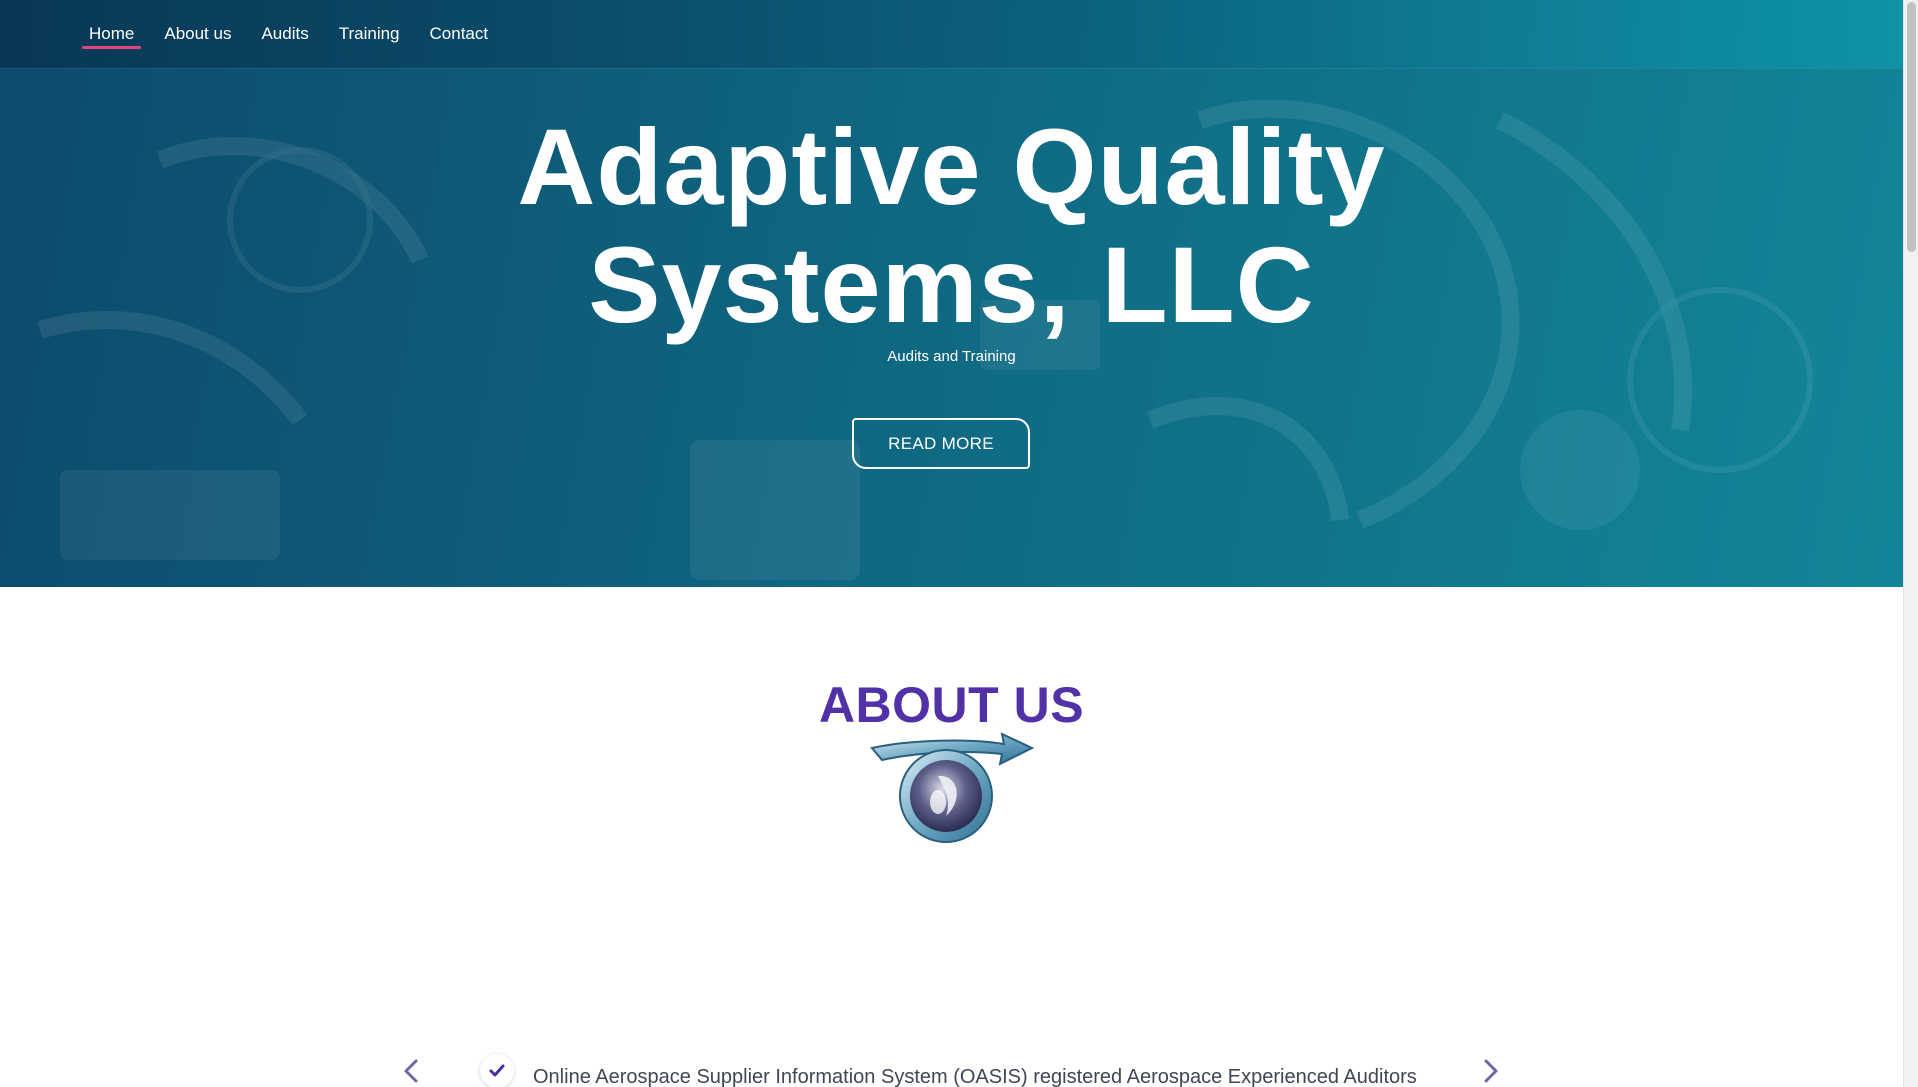  I want to click on page-scrollbar, so click(1910, 543).